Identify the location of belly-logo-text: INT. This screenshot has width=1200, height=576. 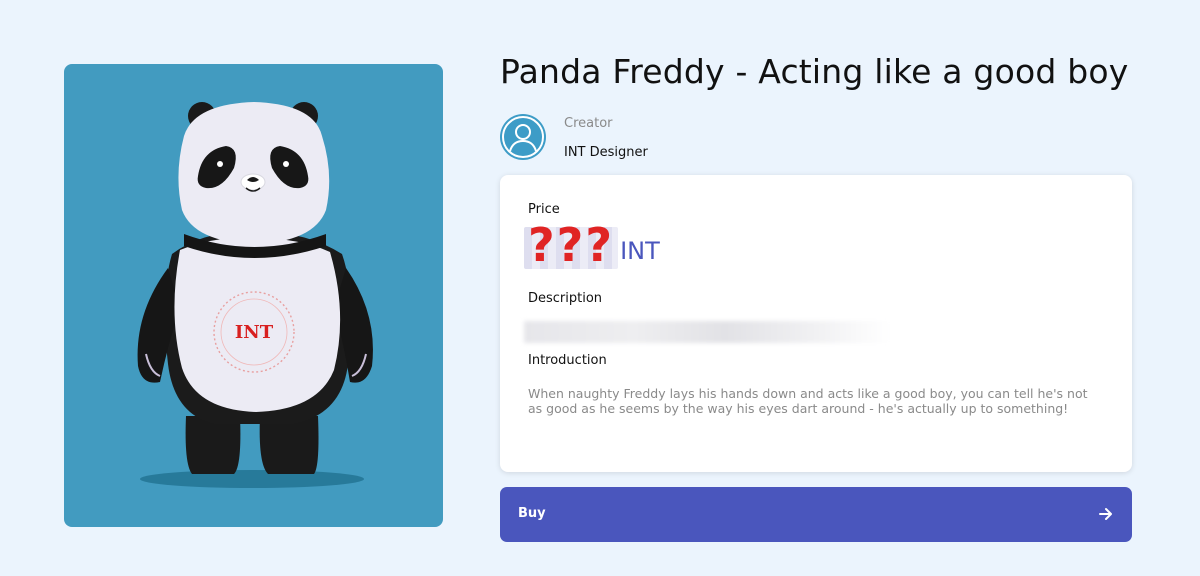
(254, 332).